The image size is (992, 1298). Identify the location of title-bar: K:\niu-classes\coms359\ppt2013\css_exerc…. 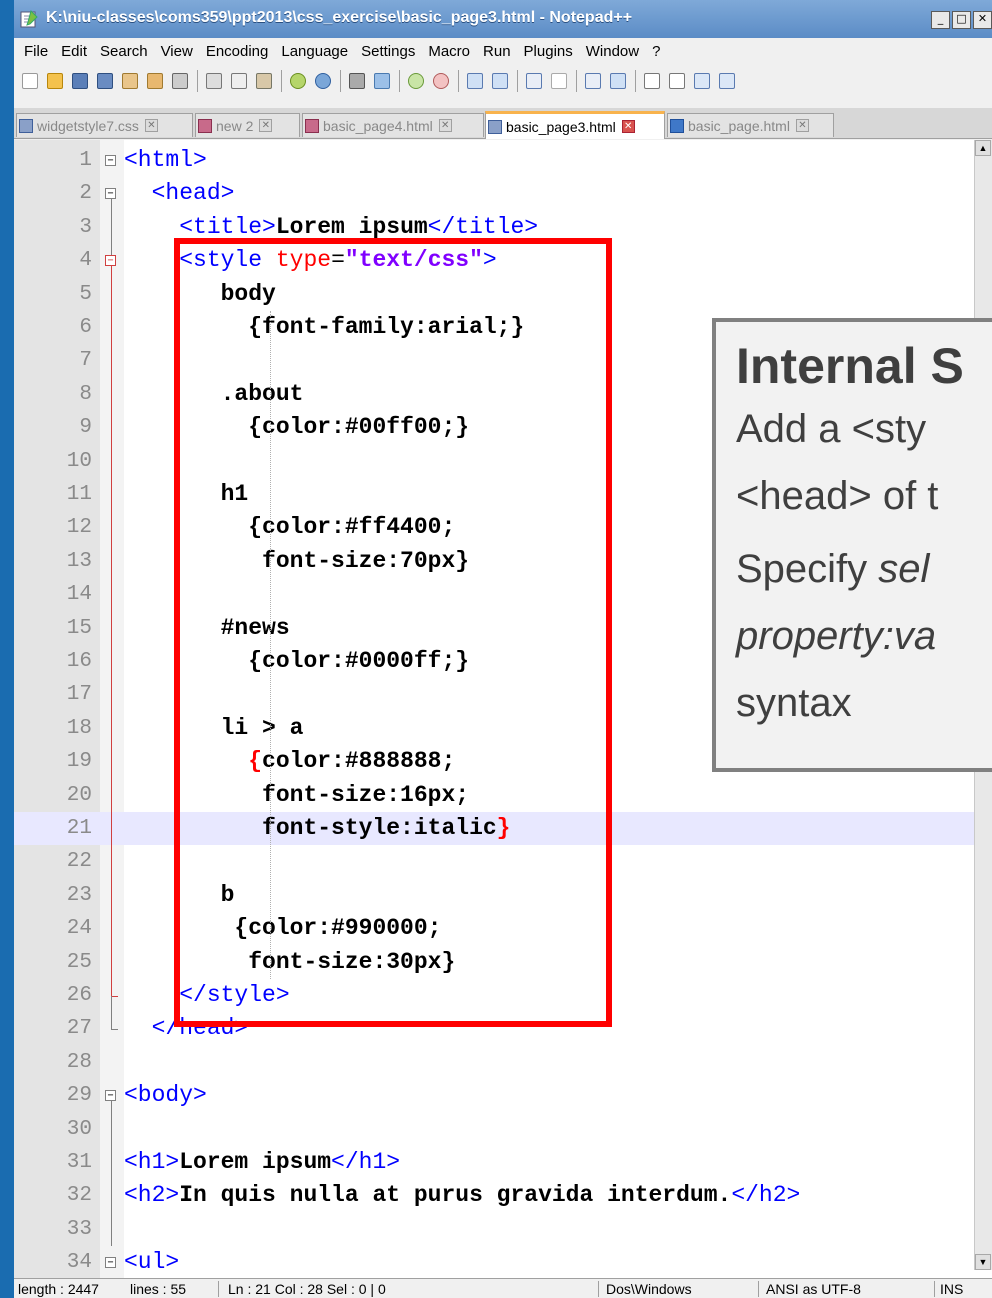
(503, 19).